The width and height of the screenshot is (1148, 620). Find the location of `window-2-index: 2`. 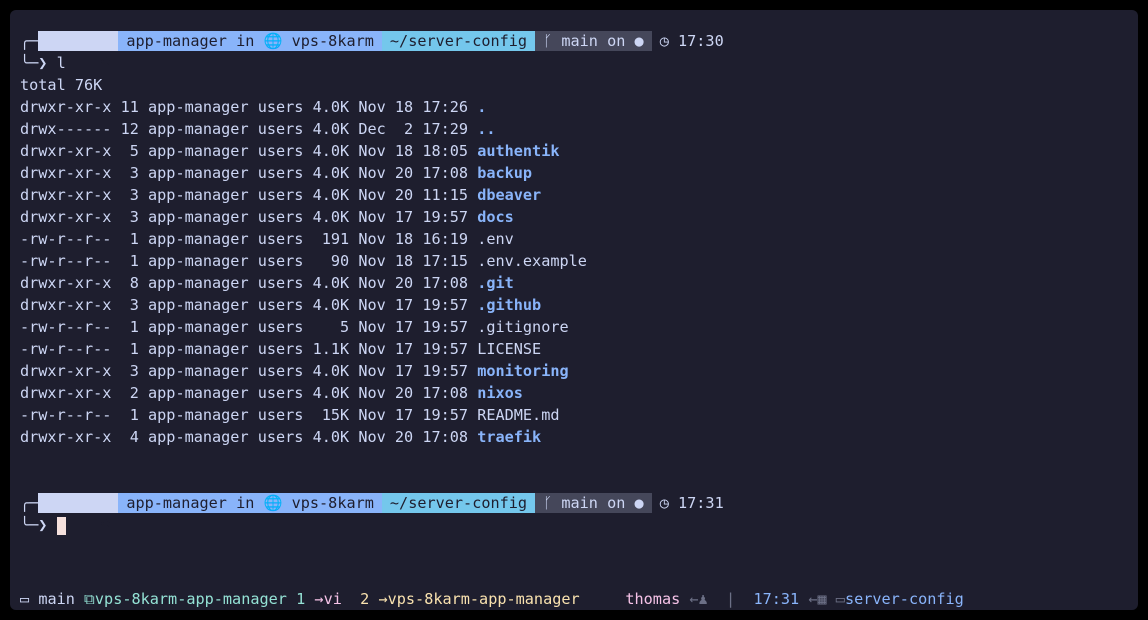

window-2-index: 2 is located at coordinates (365, 599).